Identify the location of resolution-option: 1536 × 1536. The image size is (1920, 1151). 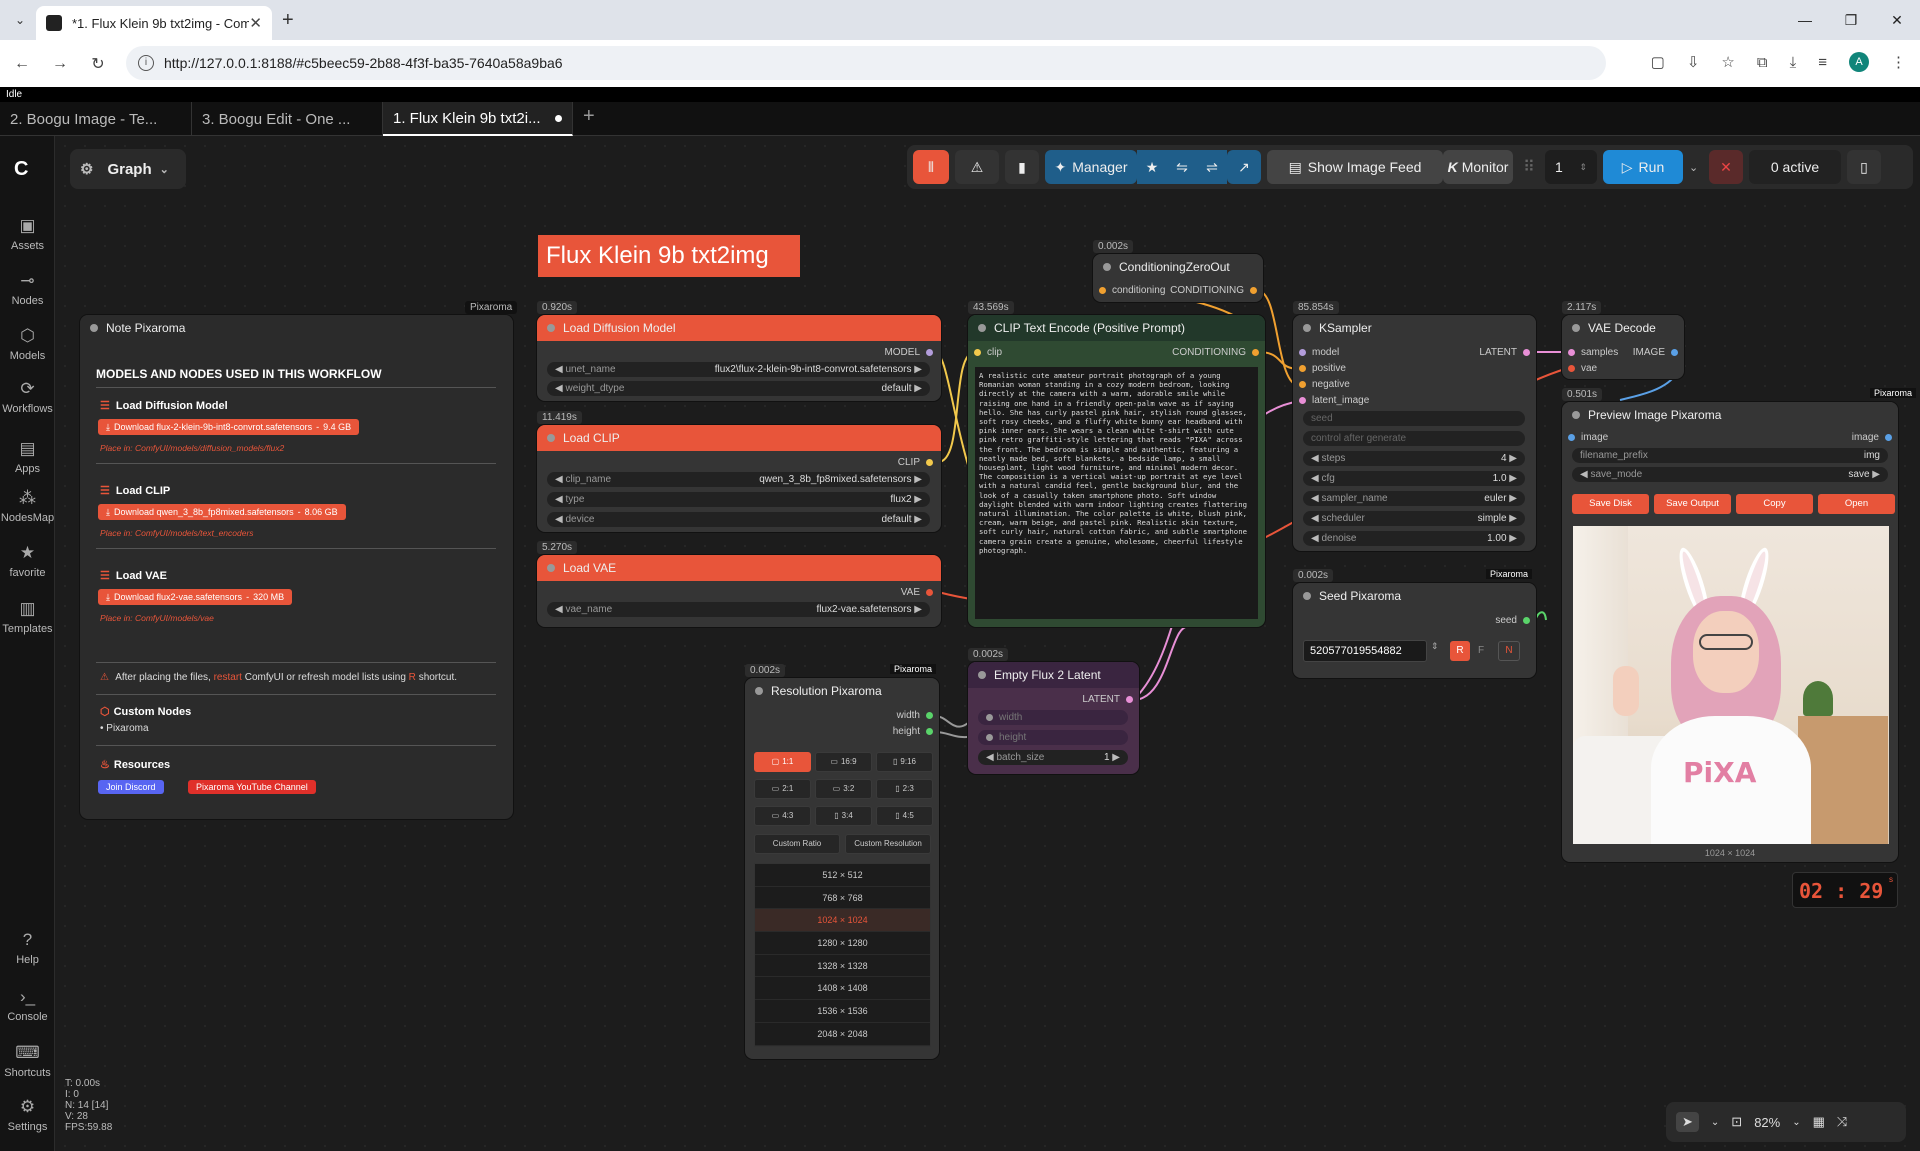
(842, 1011).